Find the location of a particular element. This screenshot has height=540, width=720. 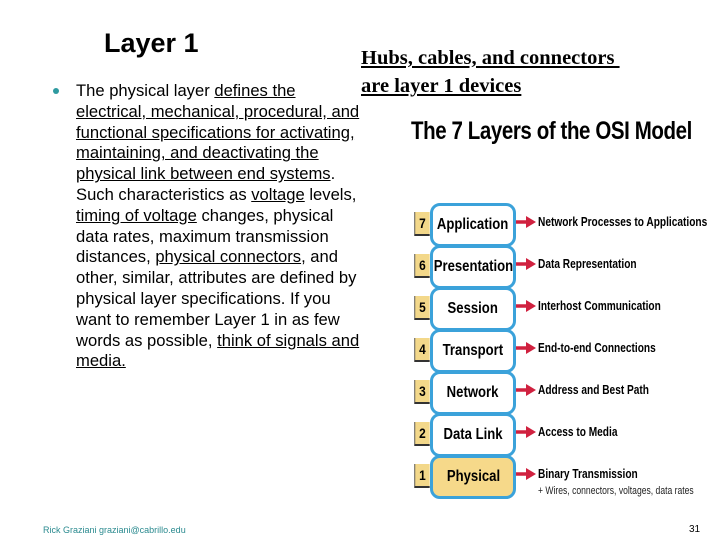

layer-name-box: Application is located at coordinates (473, 225).